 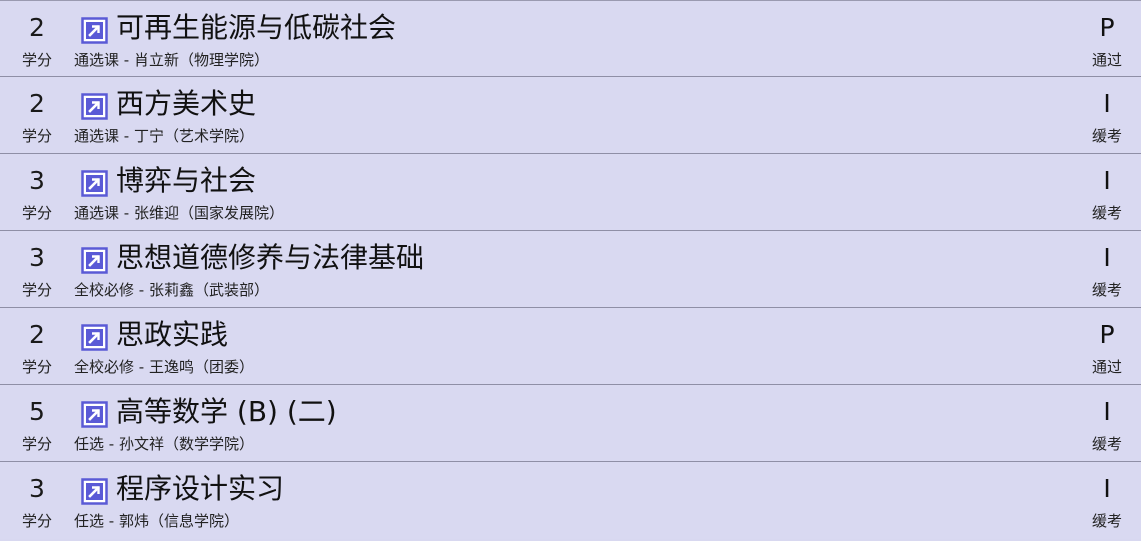 I want to click on course-row: 2 学分 思政实践 全校必修 - 王逸鸣（团委） P 通过, so click(x=570, y=346).